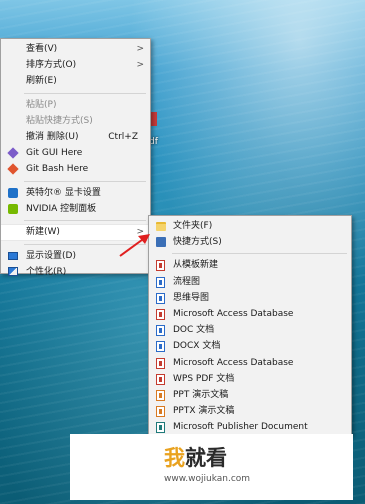 Image resolution: width=365 pixels, height=504 pixels. I want to click on submenu-item-access-database: Microsoft Access Database, so click(250, 314).